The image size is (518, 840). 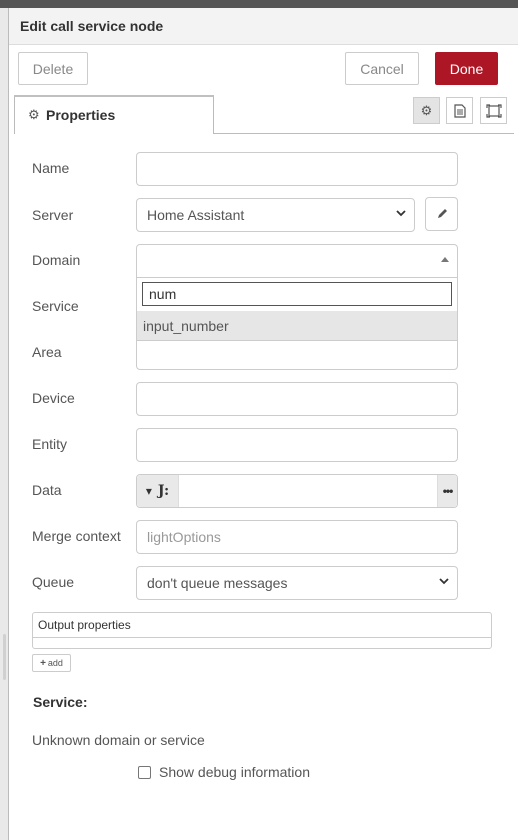 What do you see at coordinates (92, 26) in the screenshot?
I see `dialog-title: Edit call service node` at bounding box center [92, 26].